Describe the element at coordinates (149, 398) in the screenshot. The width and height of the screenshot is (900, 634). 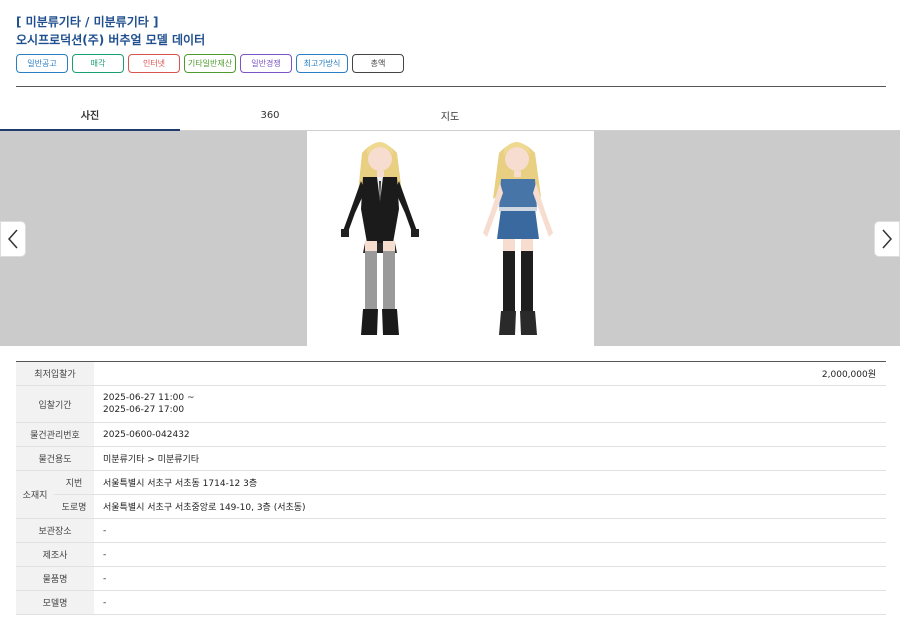
I see `bid-period-start: 2025-06-27 11:00 ~` at that location.